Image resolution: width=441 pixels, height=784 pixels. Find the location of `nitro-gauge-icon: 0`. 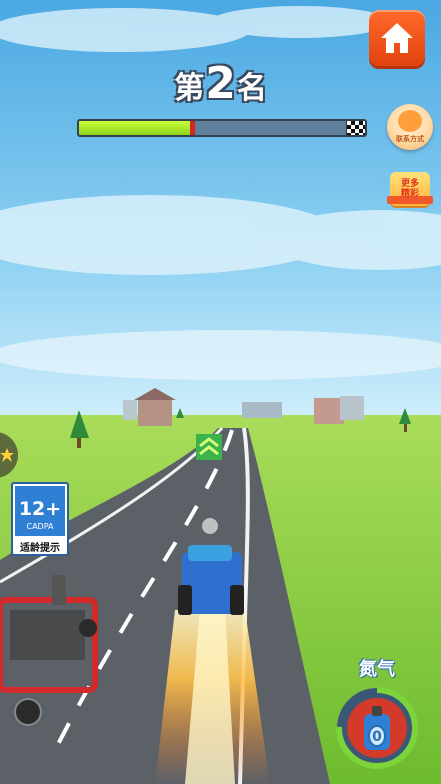

nitro-gauge-icon: 0 is located at coordinates (377, 728).